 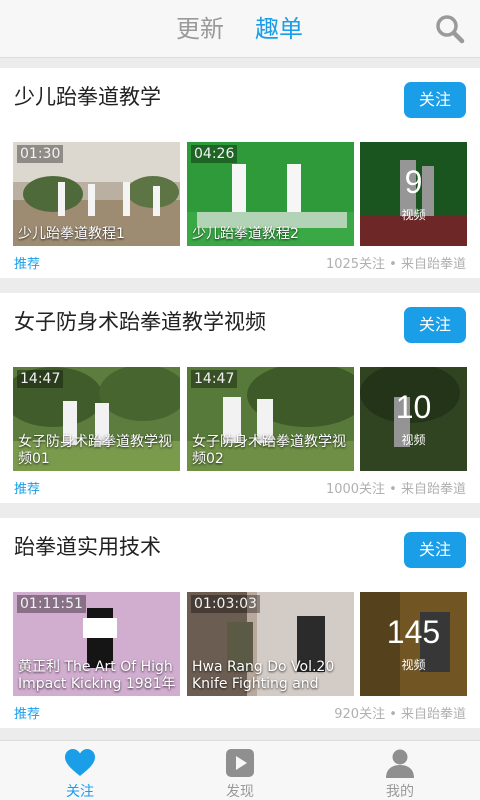 I want to click on channel-meta: 1000关注 • 来自跆拳道, so click(x=395, y=489).